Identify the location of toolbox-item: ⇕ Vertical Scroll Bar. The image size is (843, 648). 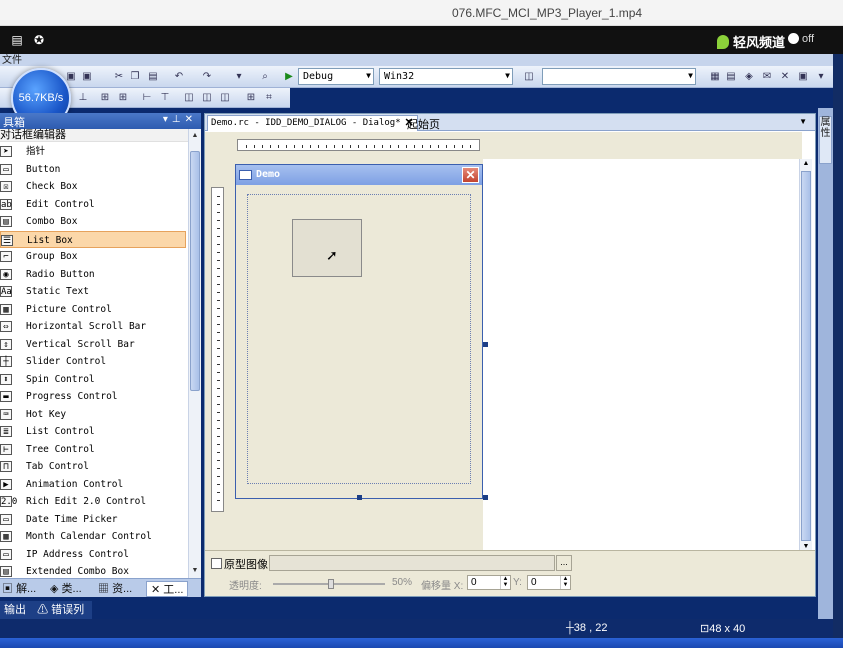
(93, 344).